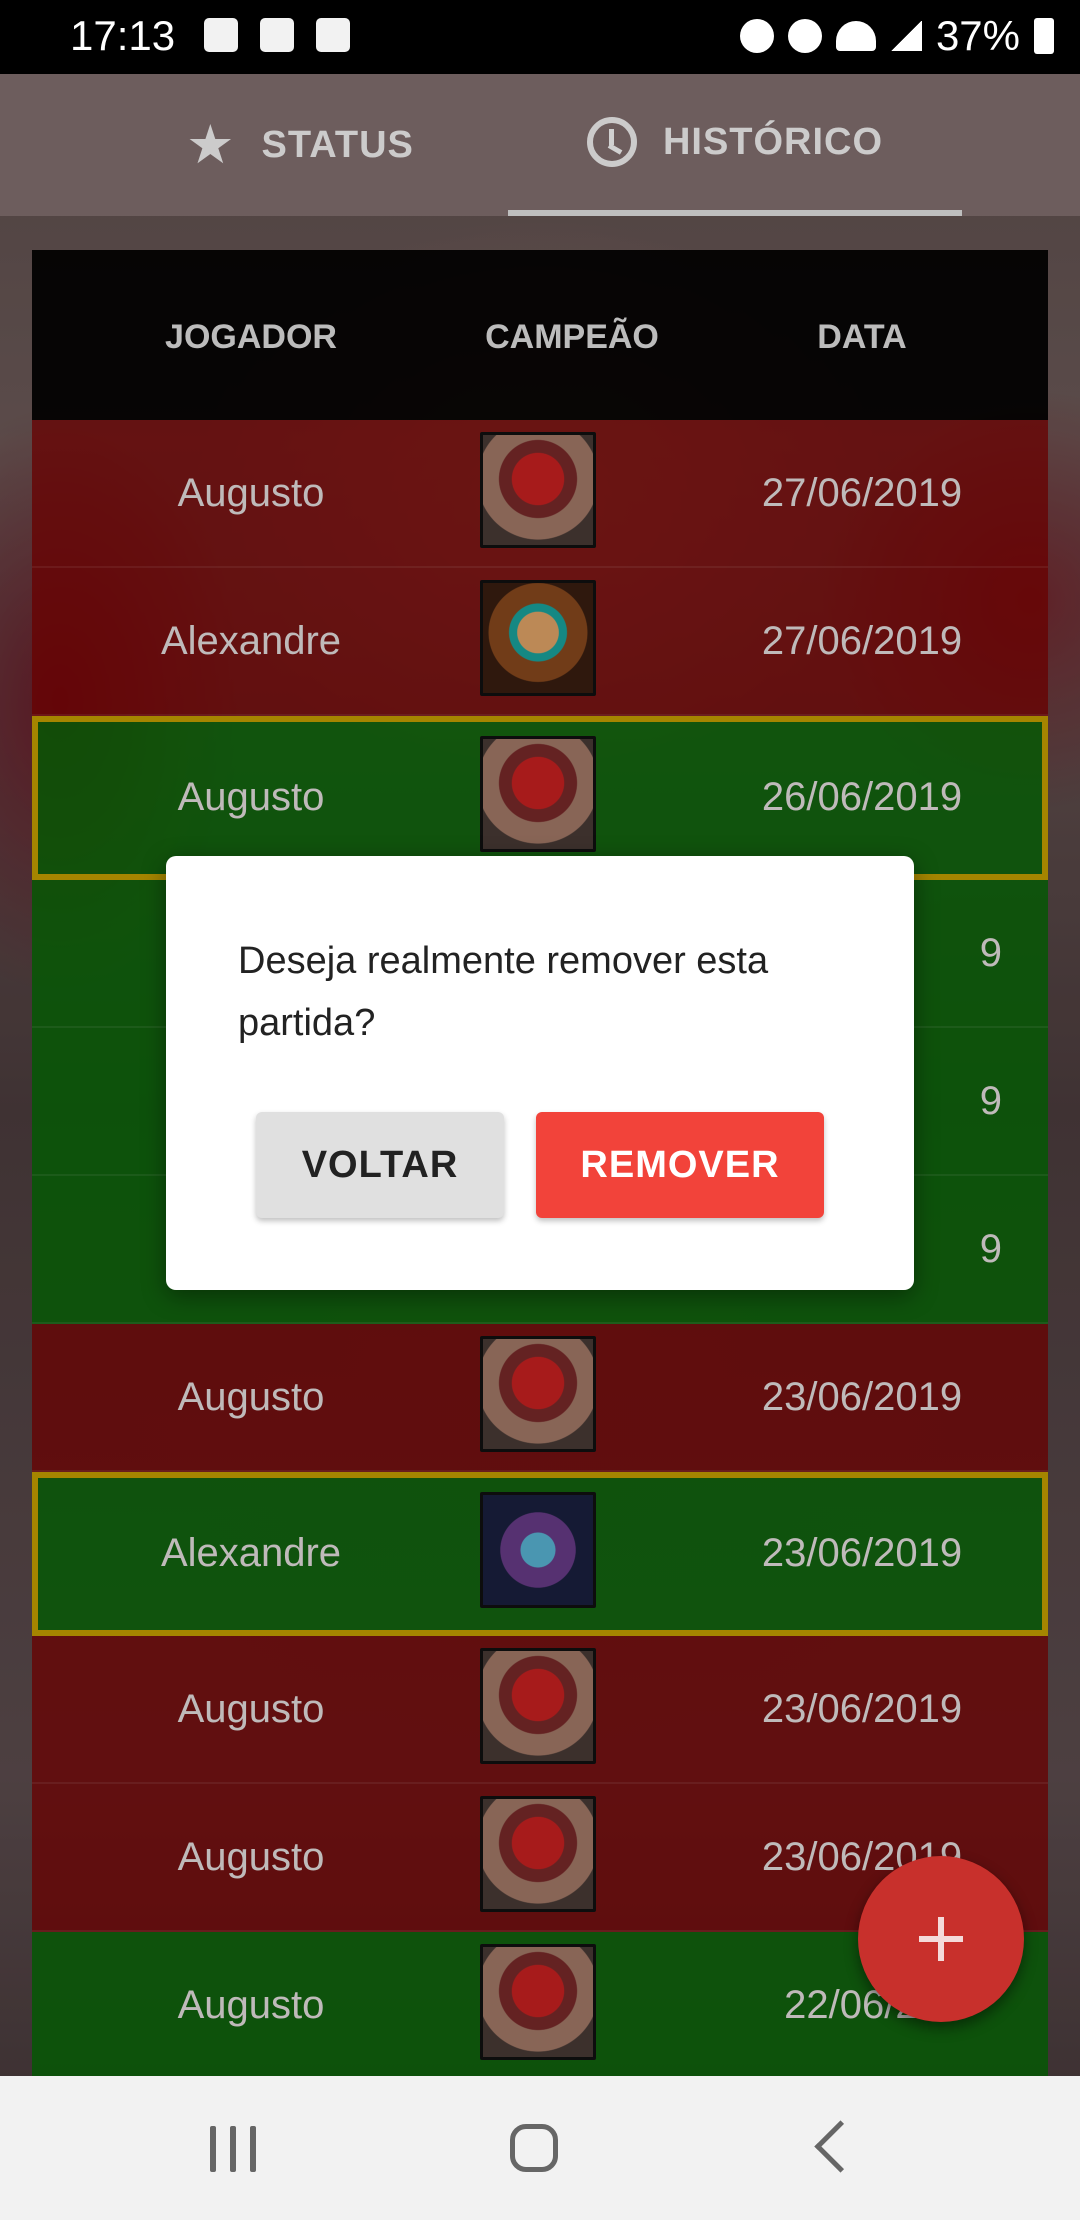  Describe the element at coordinates (1044, 36) in the screenshot. I see `battery-icon` at that location.